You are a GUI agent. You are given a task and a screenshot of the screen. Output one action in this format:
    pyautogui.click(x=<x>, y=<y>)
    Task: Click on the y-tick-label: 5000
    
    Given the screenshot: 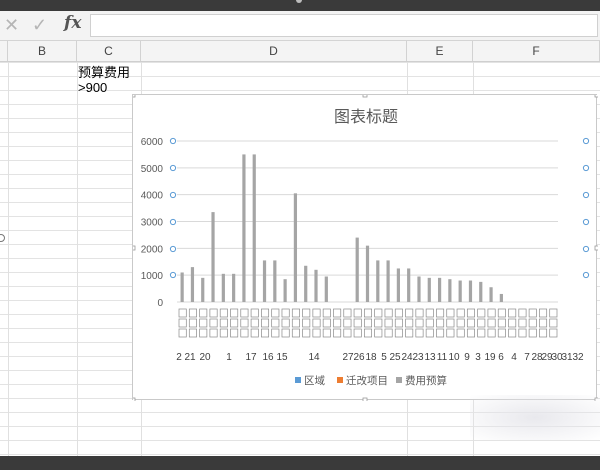 What is the action you would take?
    pyautogui.click(x=152, y=169)
    